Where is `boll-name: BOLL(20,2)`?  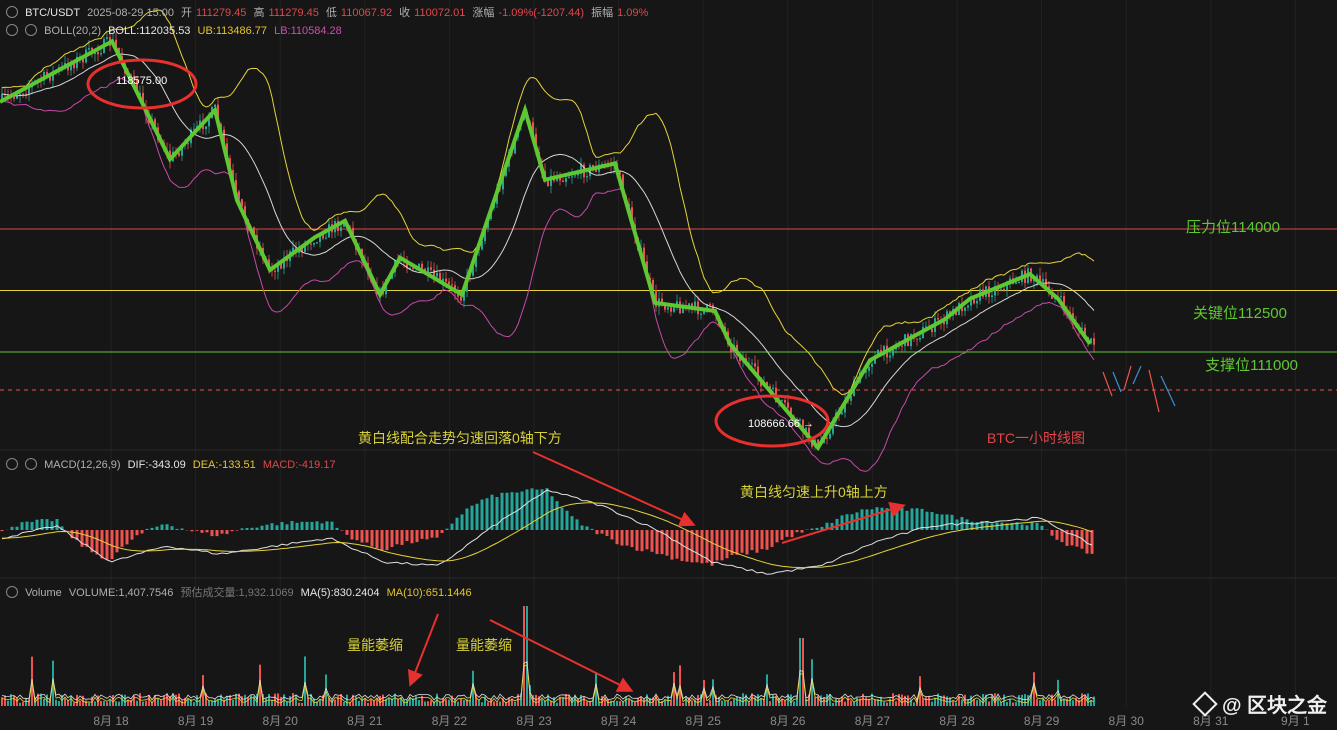 boll-name: BOLL(20,2) is located at coordinates (72, 31).